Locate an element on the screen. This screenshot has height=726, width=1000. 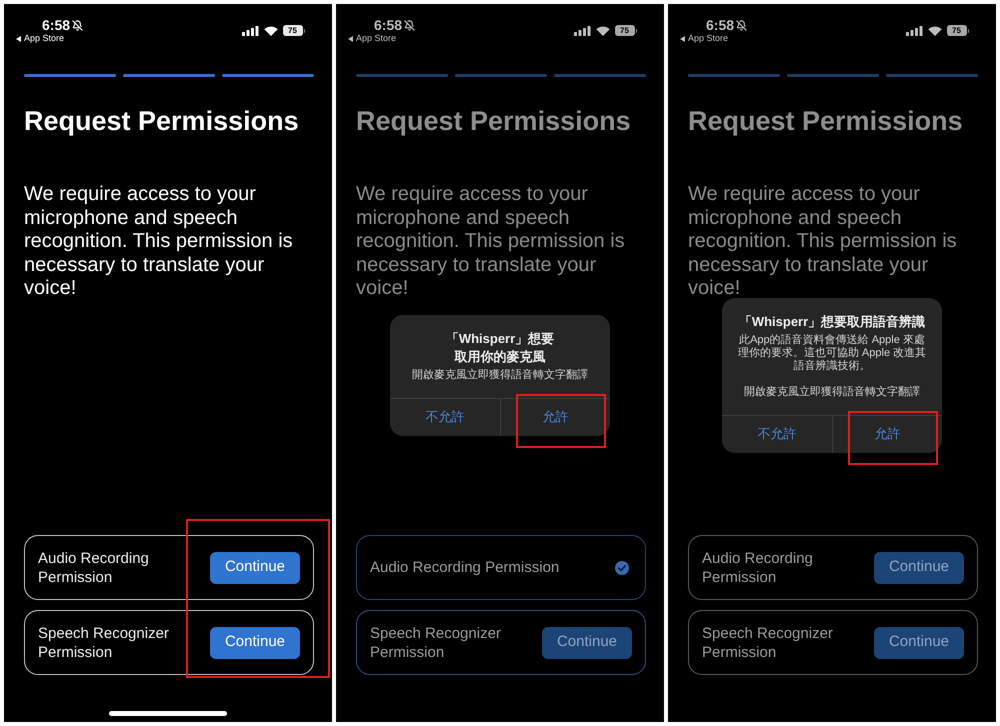
dialog-title: 「Whisperr」想要 is located at coordinates (500, 339).